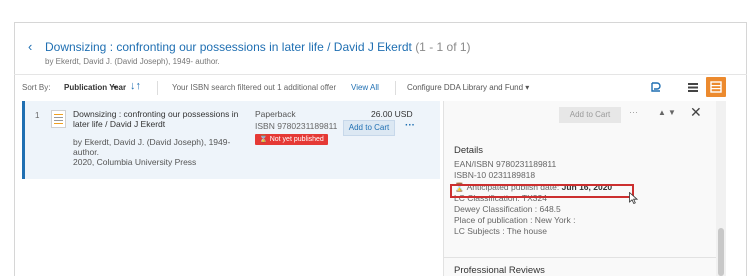 The width and height of the screenshot is (755, 276). Describe the element at coordinates (296, 126) in the screenshot. I see `book-isbn: ISBN 9780231189811` at that location.